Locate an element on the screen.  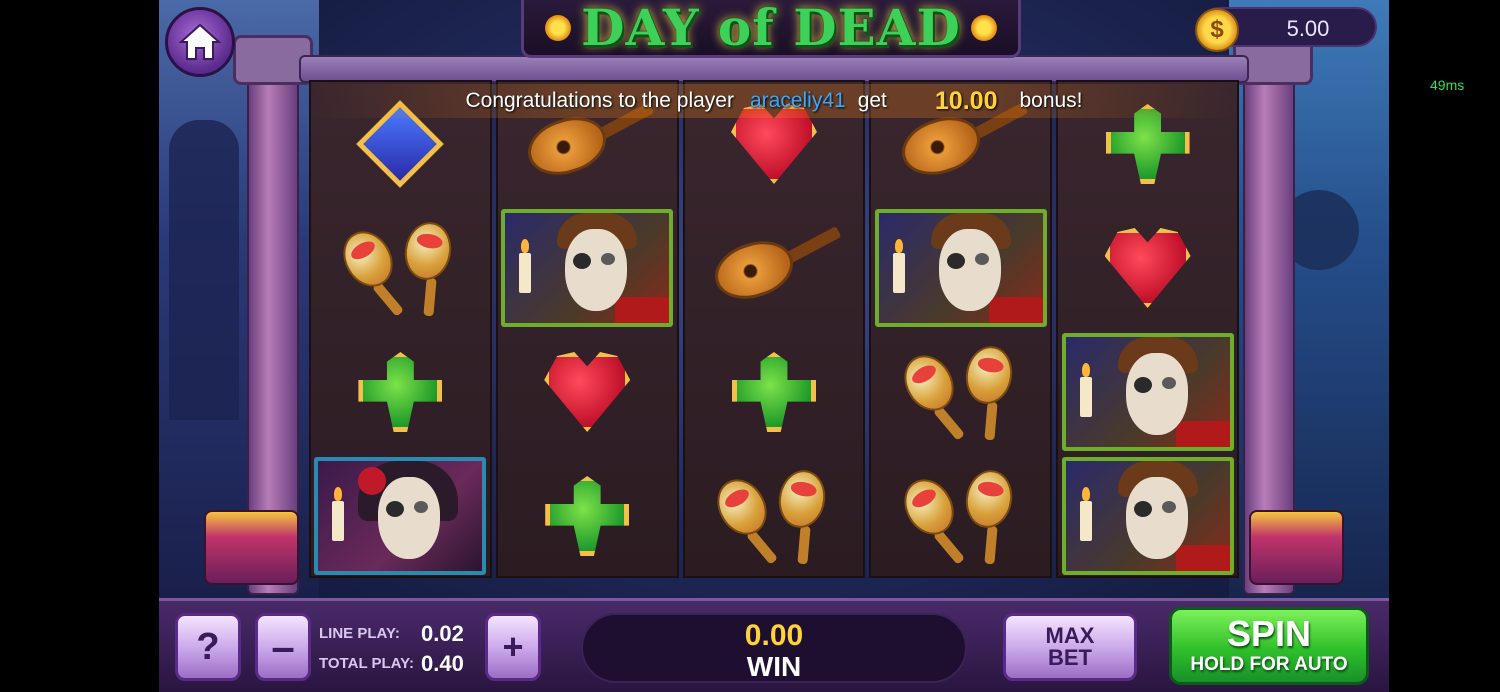
spin-button: SPIN HOLD FOR AUTO is located at coordinates (1269, 646).